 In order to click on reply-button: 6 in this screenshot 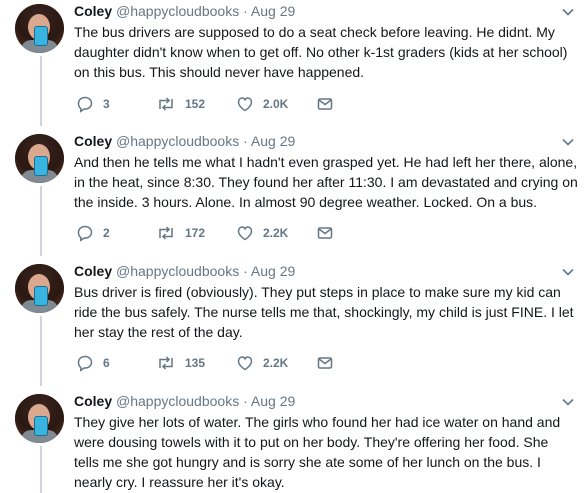, I will do `click(93, 363)`.